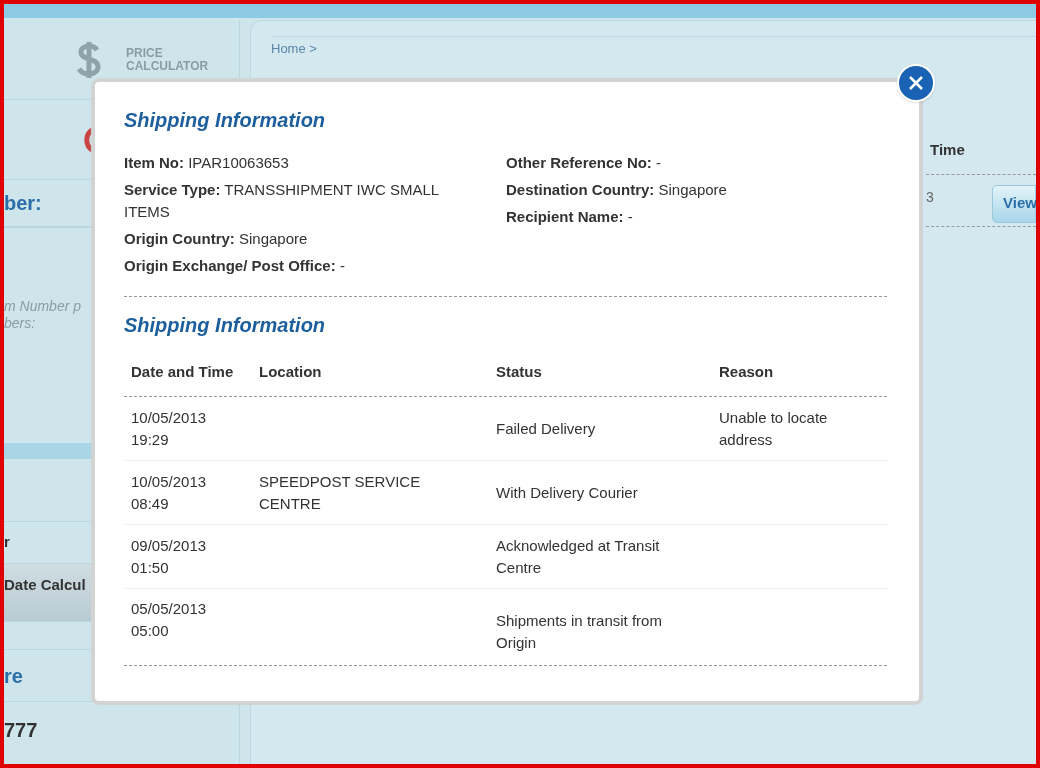  Describe the element at coordinates (169, 492) in the screenshot. I see `date-time-cell-text: 10/05/2013 08:49` at that location.